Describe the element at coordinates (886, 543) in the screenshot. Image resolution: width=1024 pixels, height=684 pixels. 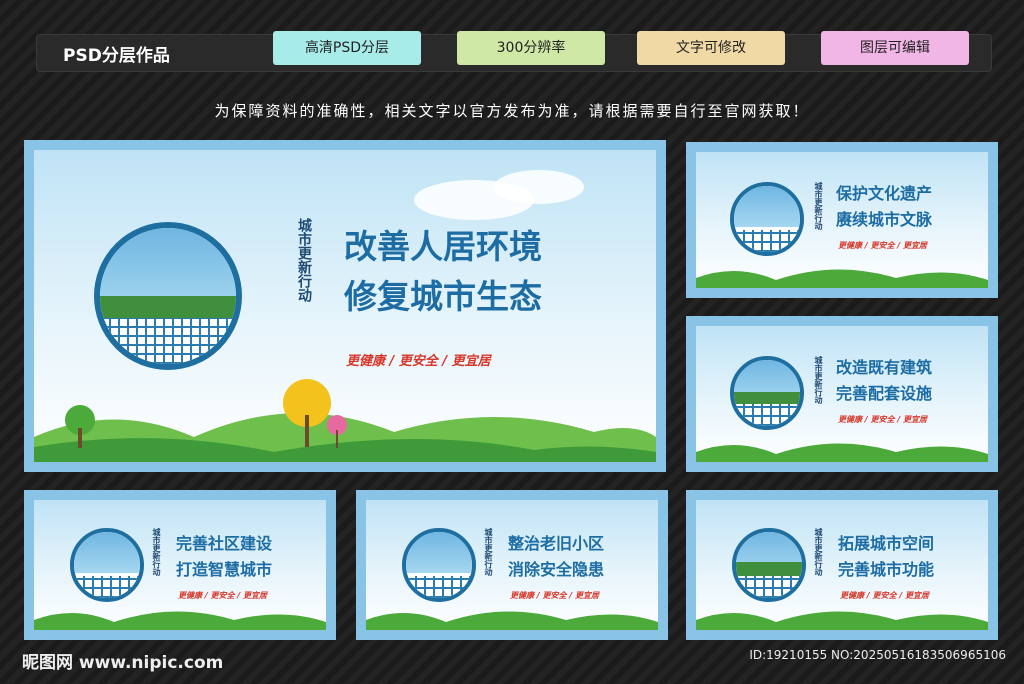
I see `headline-line-1: 拓展城市空间` at that location.